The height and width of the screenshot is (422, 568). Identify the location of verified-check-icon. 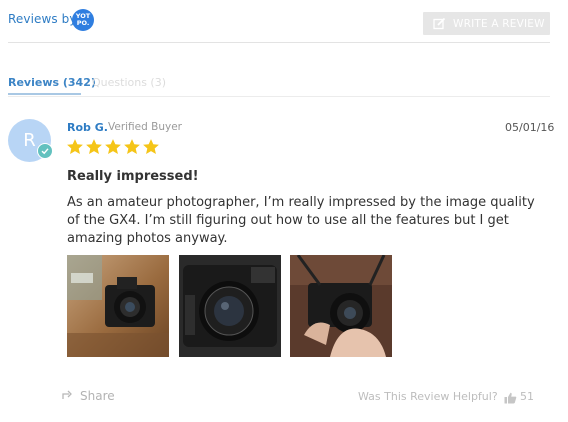
(45, 151).